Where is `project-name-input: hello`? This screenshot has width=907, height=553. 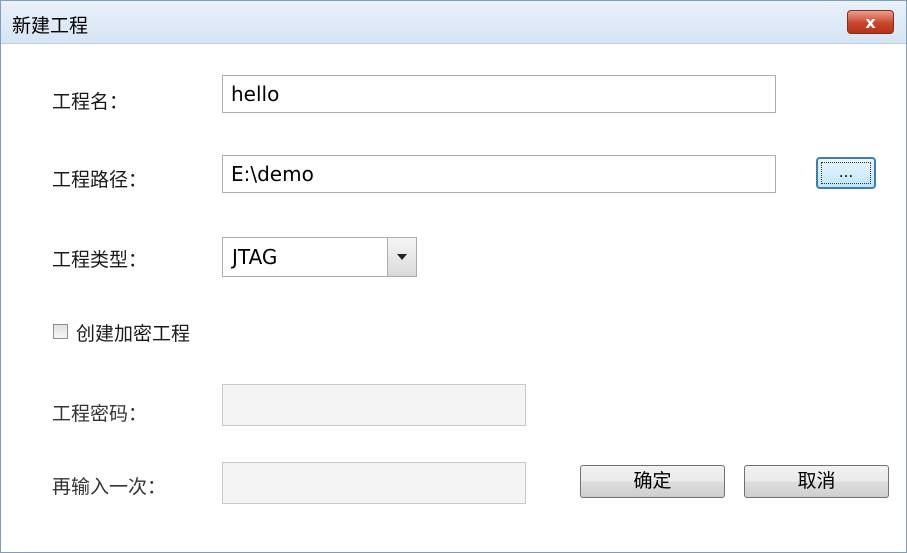 project-name-input: hello is located at coordinates (499, 94).